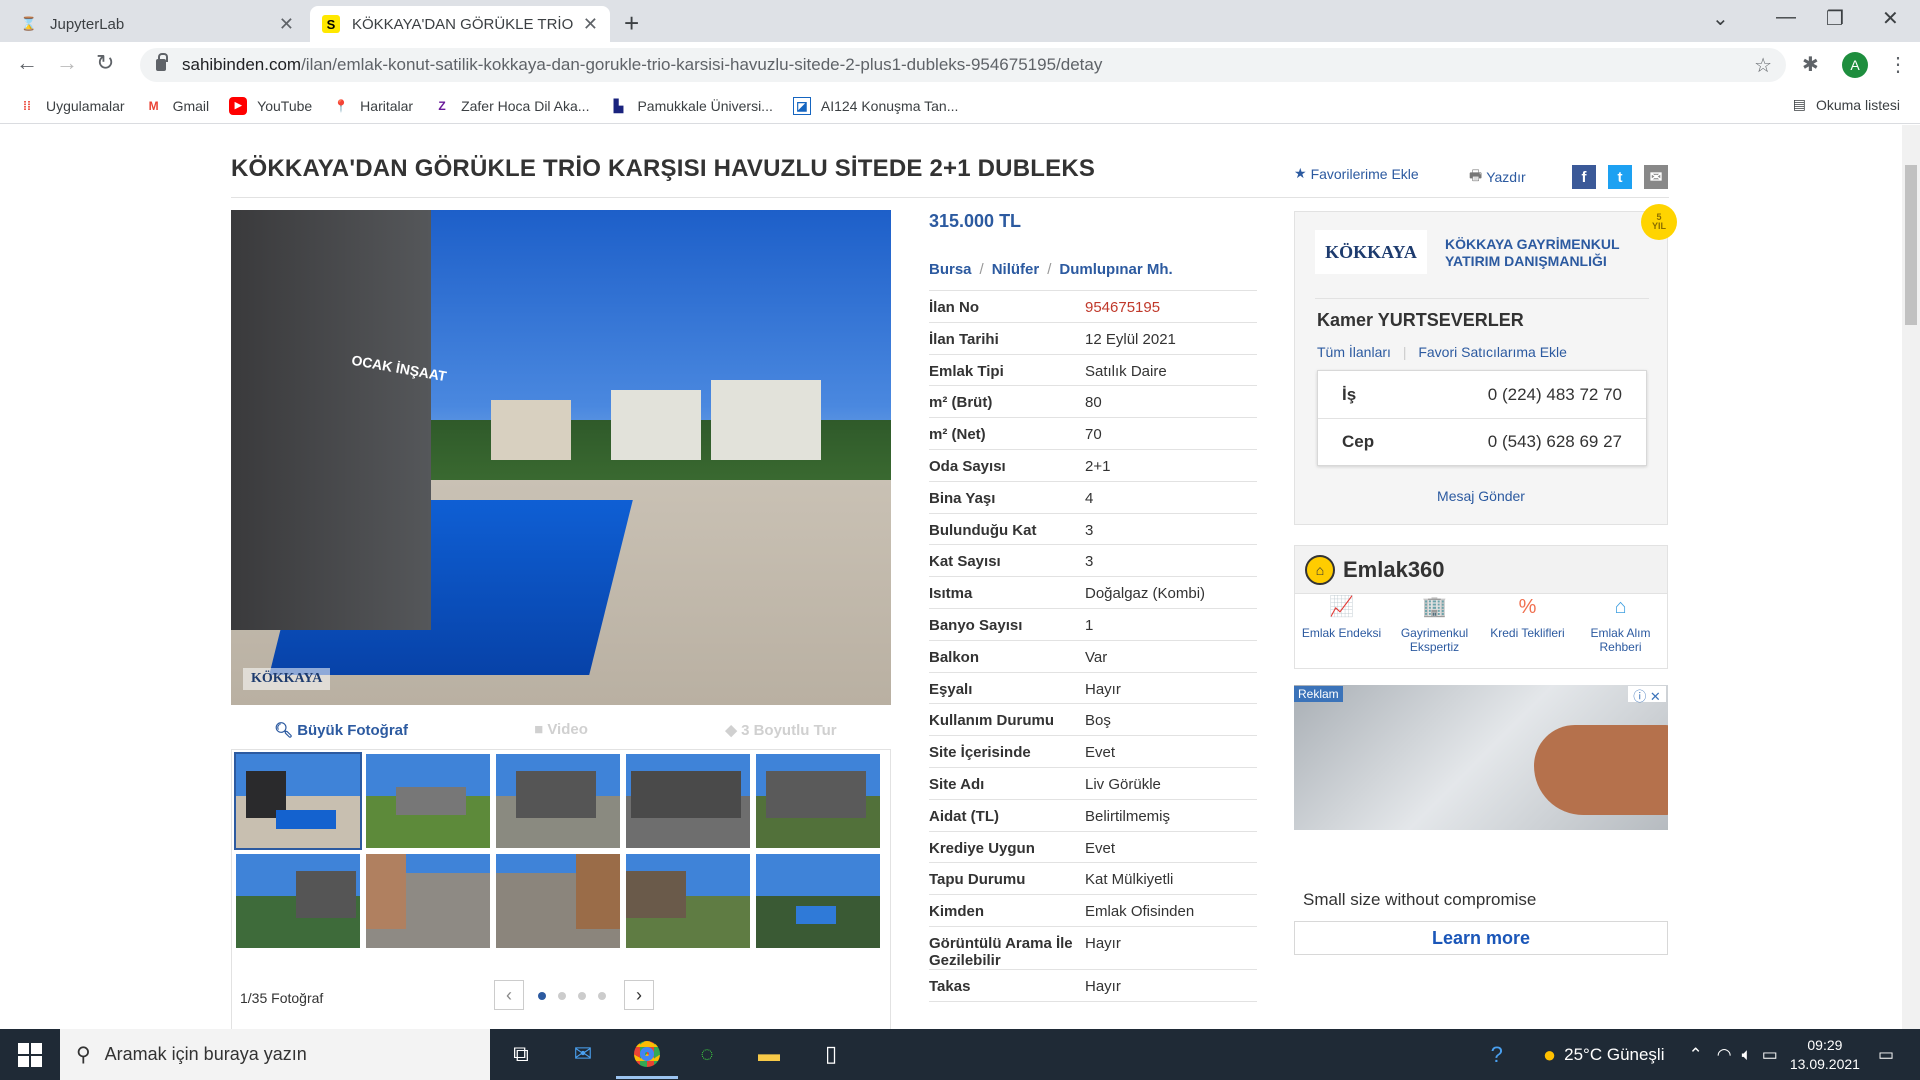  I want to click on credit-offers-link: % Kredi Teklifleri, so click(1527, 625).